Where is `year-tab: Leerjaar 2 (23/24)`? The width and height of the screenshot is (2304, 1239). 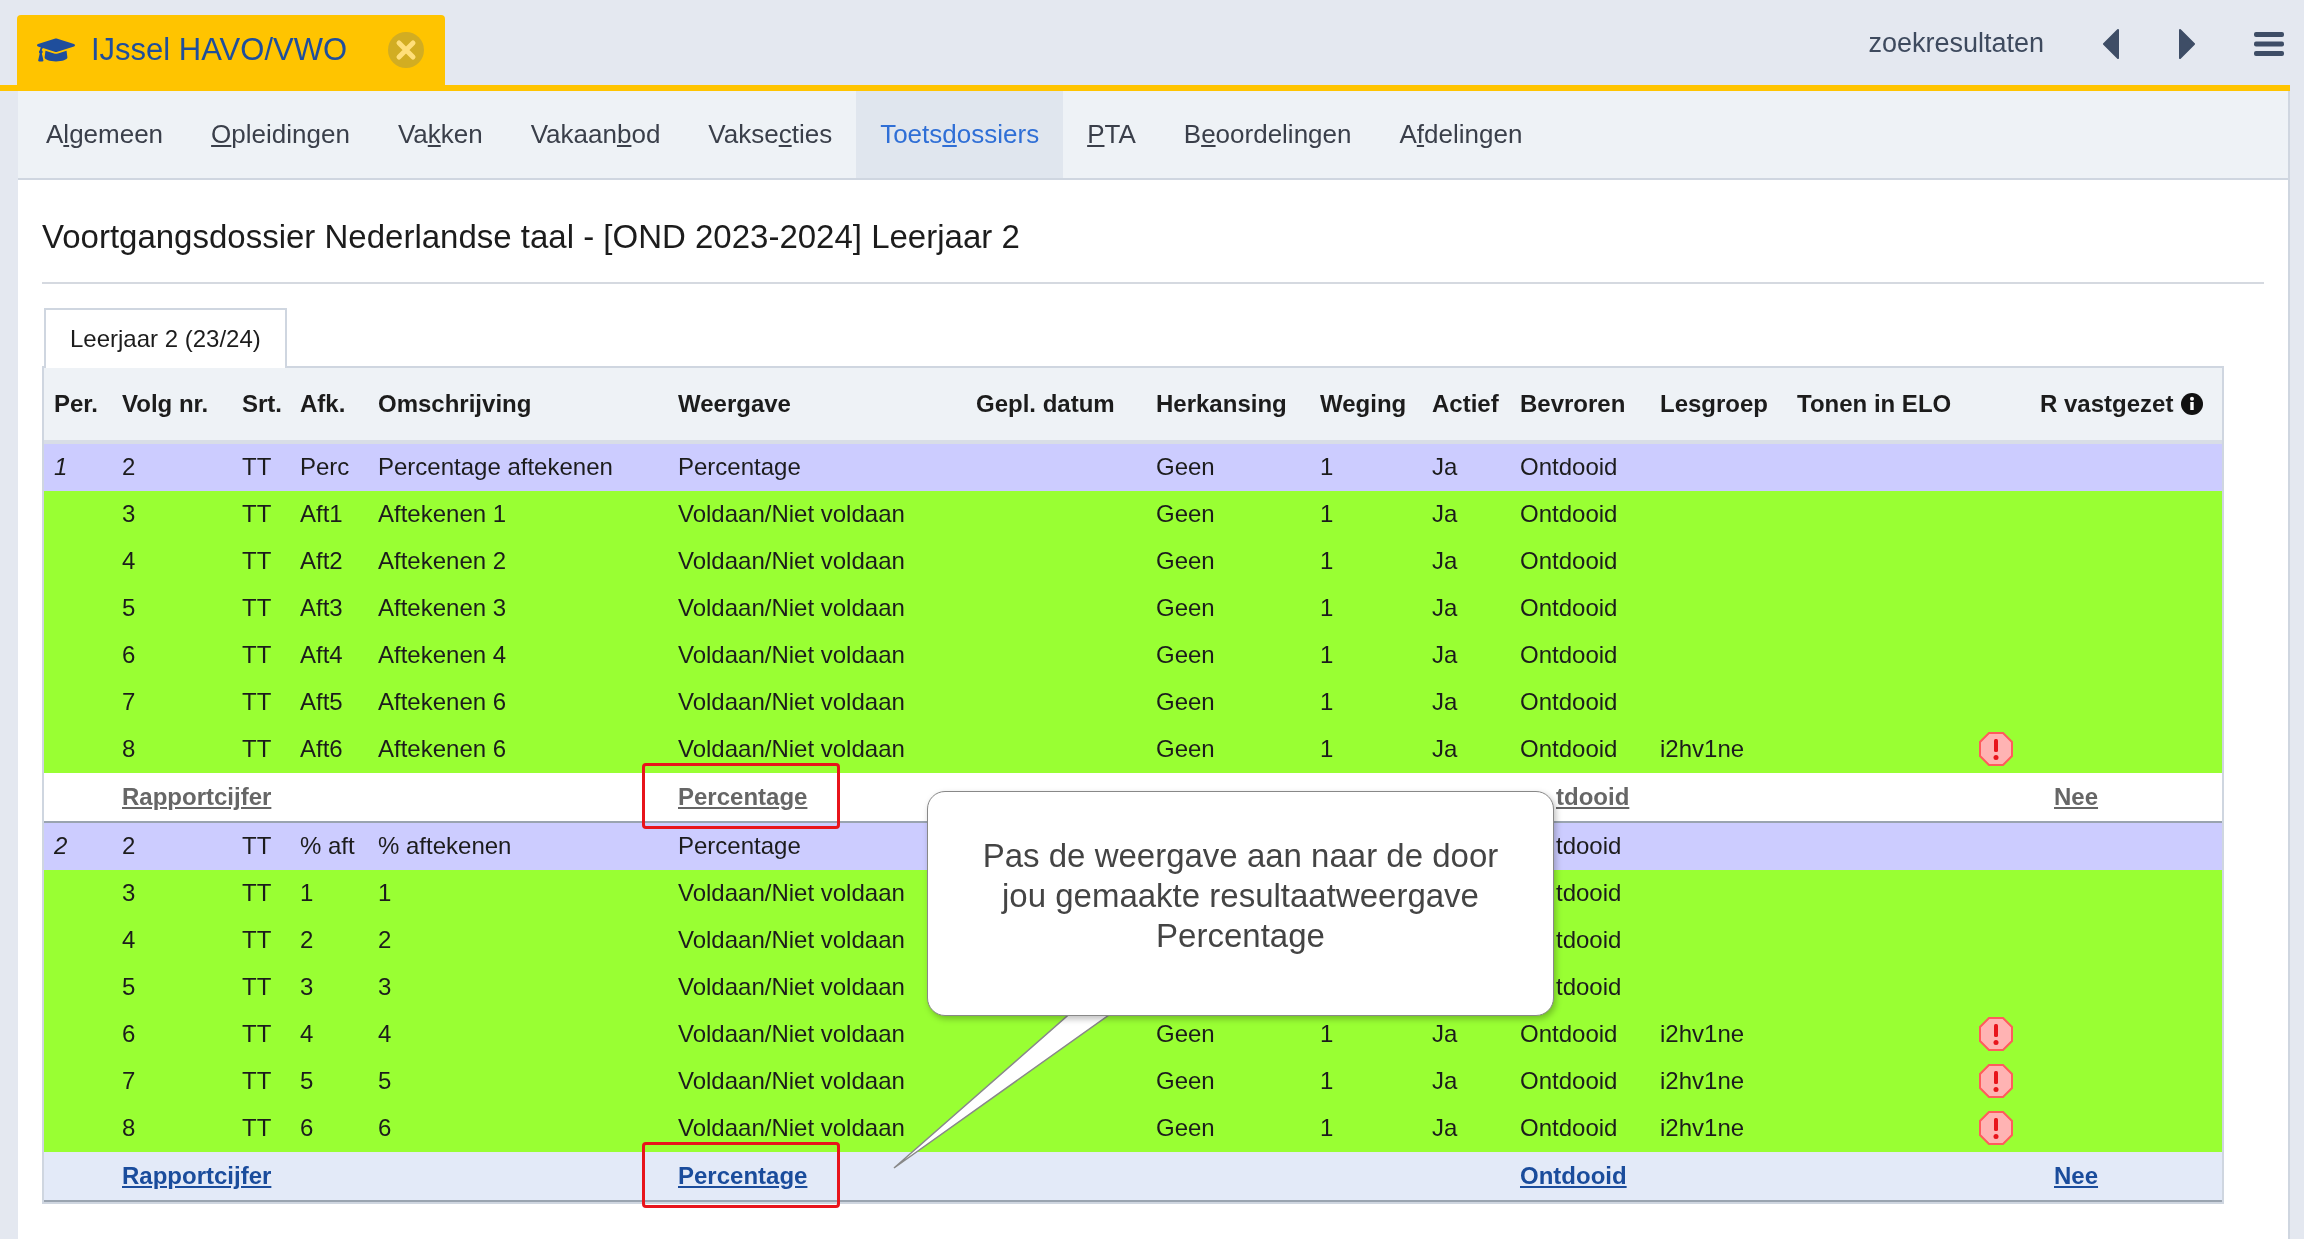 year-tab: Leerjaar 2 (23/24) is located at coordinates (165, 337).